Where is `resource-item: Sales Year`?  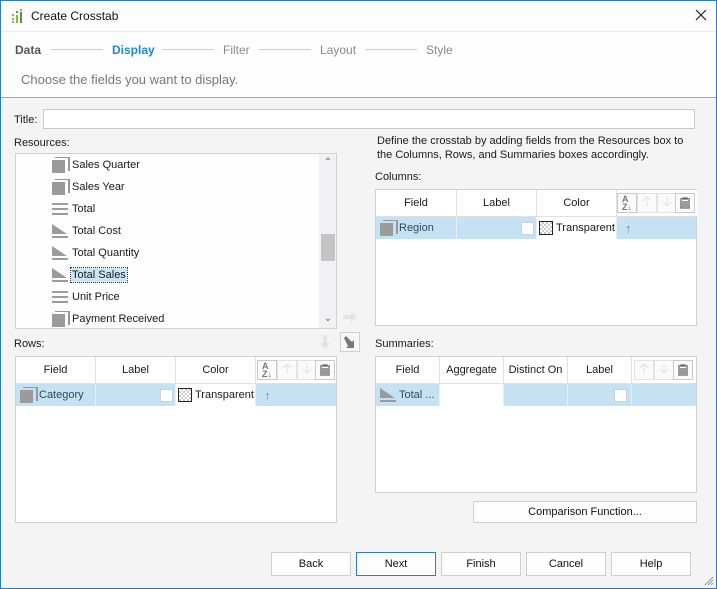 resource-item: Sales Year is located at coordinates (89, 187).